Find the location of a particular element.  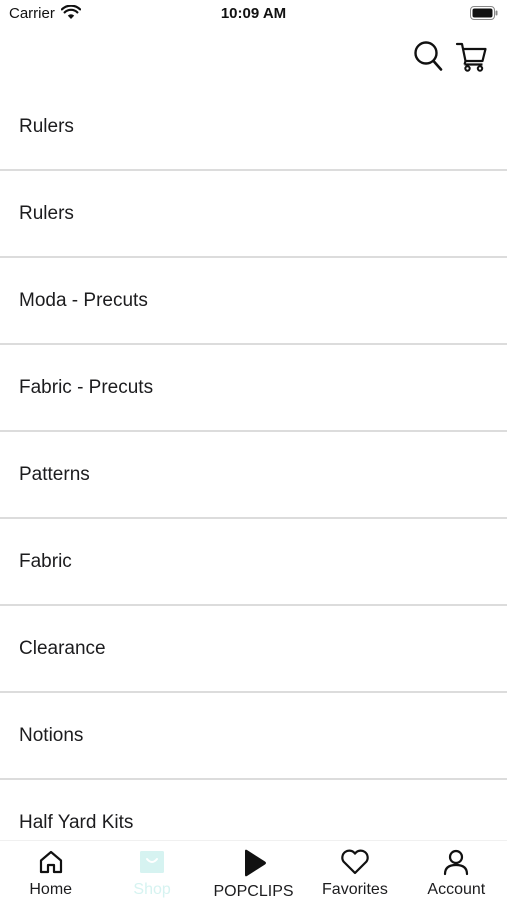

list-item: Patterns is located at coordinates (253, 475).